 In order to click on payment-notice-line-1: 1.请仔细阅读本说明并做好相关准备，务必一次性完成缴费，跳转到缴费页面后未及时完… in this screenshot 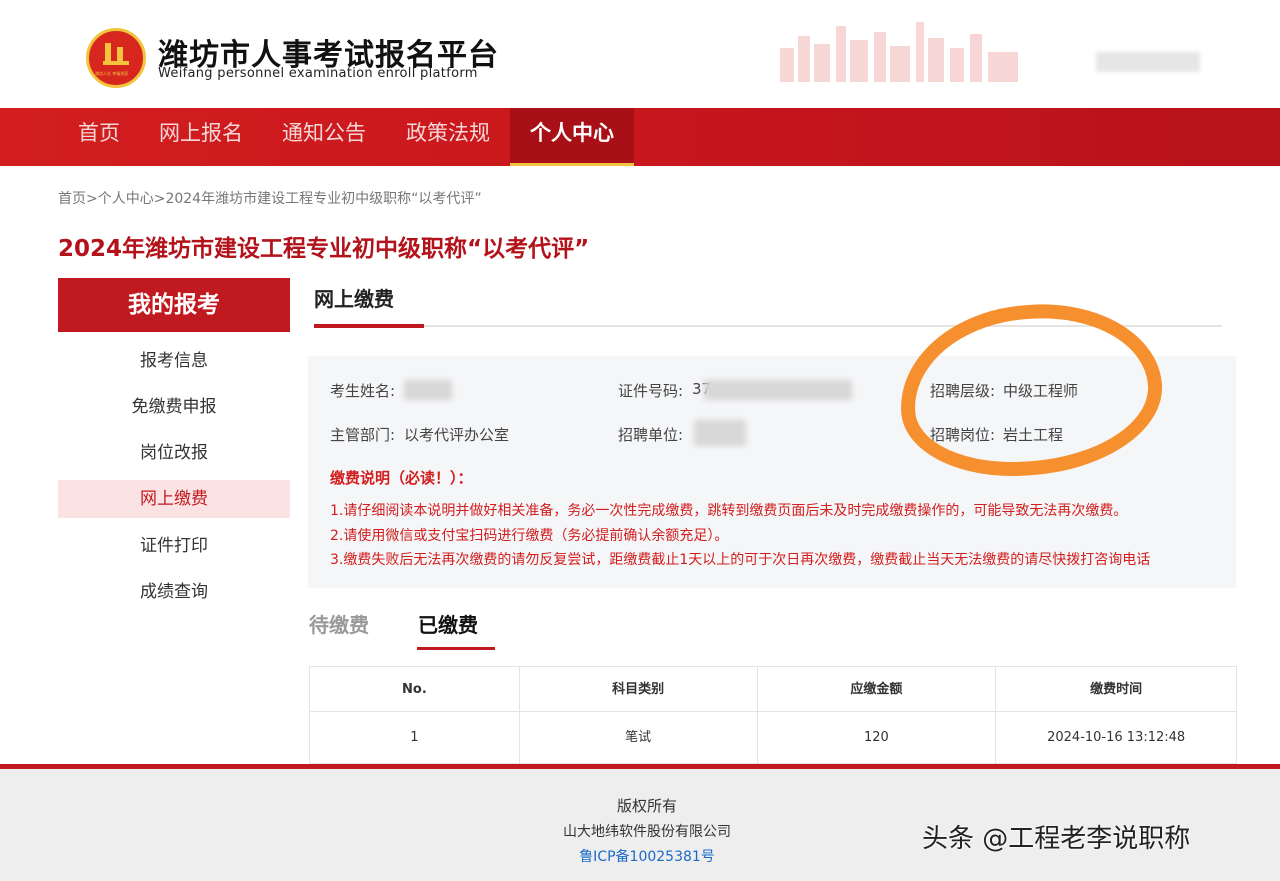, I will do `click(729, 511)`.